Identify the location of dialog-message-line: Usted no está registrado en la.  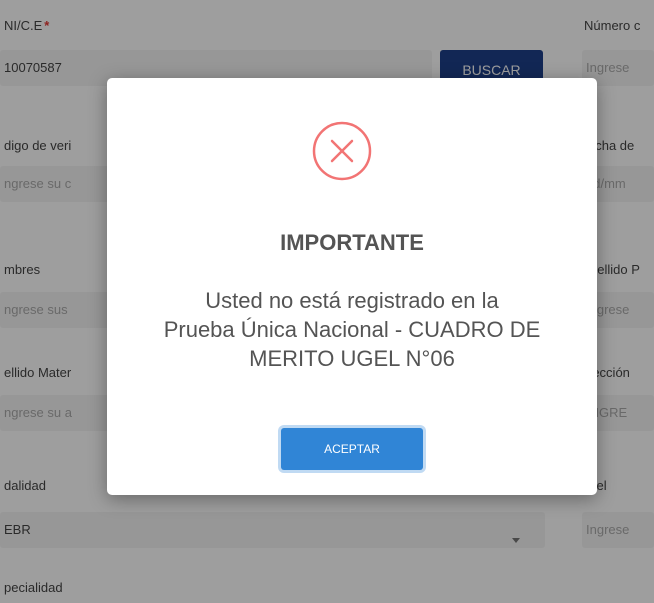
(352, 300).